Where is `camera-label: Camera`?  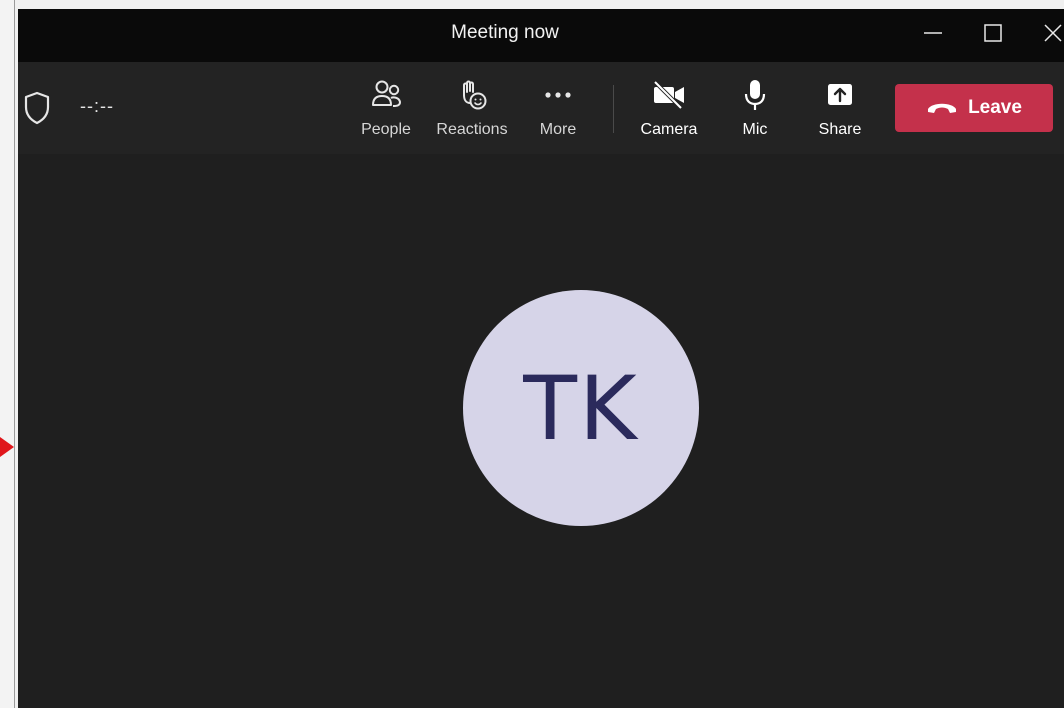 camera-label: Camera is located at coordinates (669, 129).